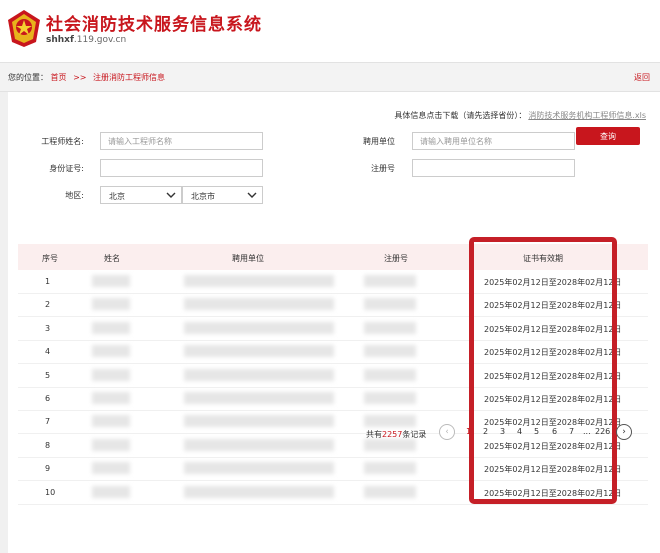 This screenshot has width=660, height=553. What do you see at coordinates (392, 434) in the screenshot?
I see `total-count: 2257` at bounding box center [392, 434].